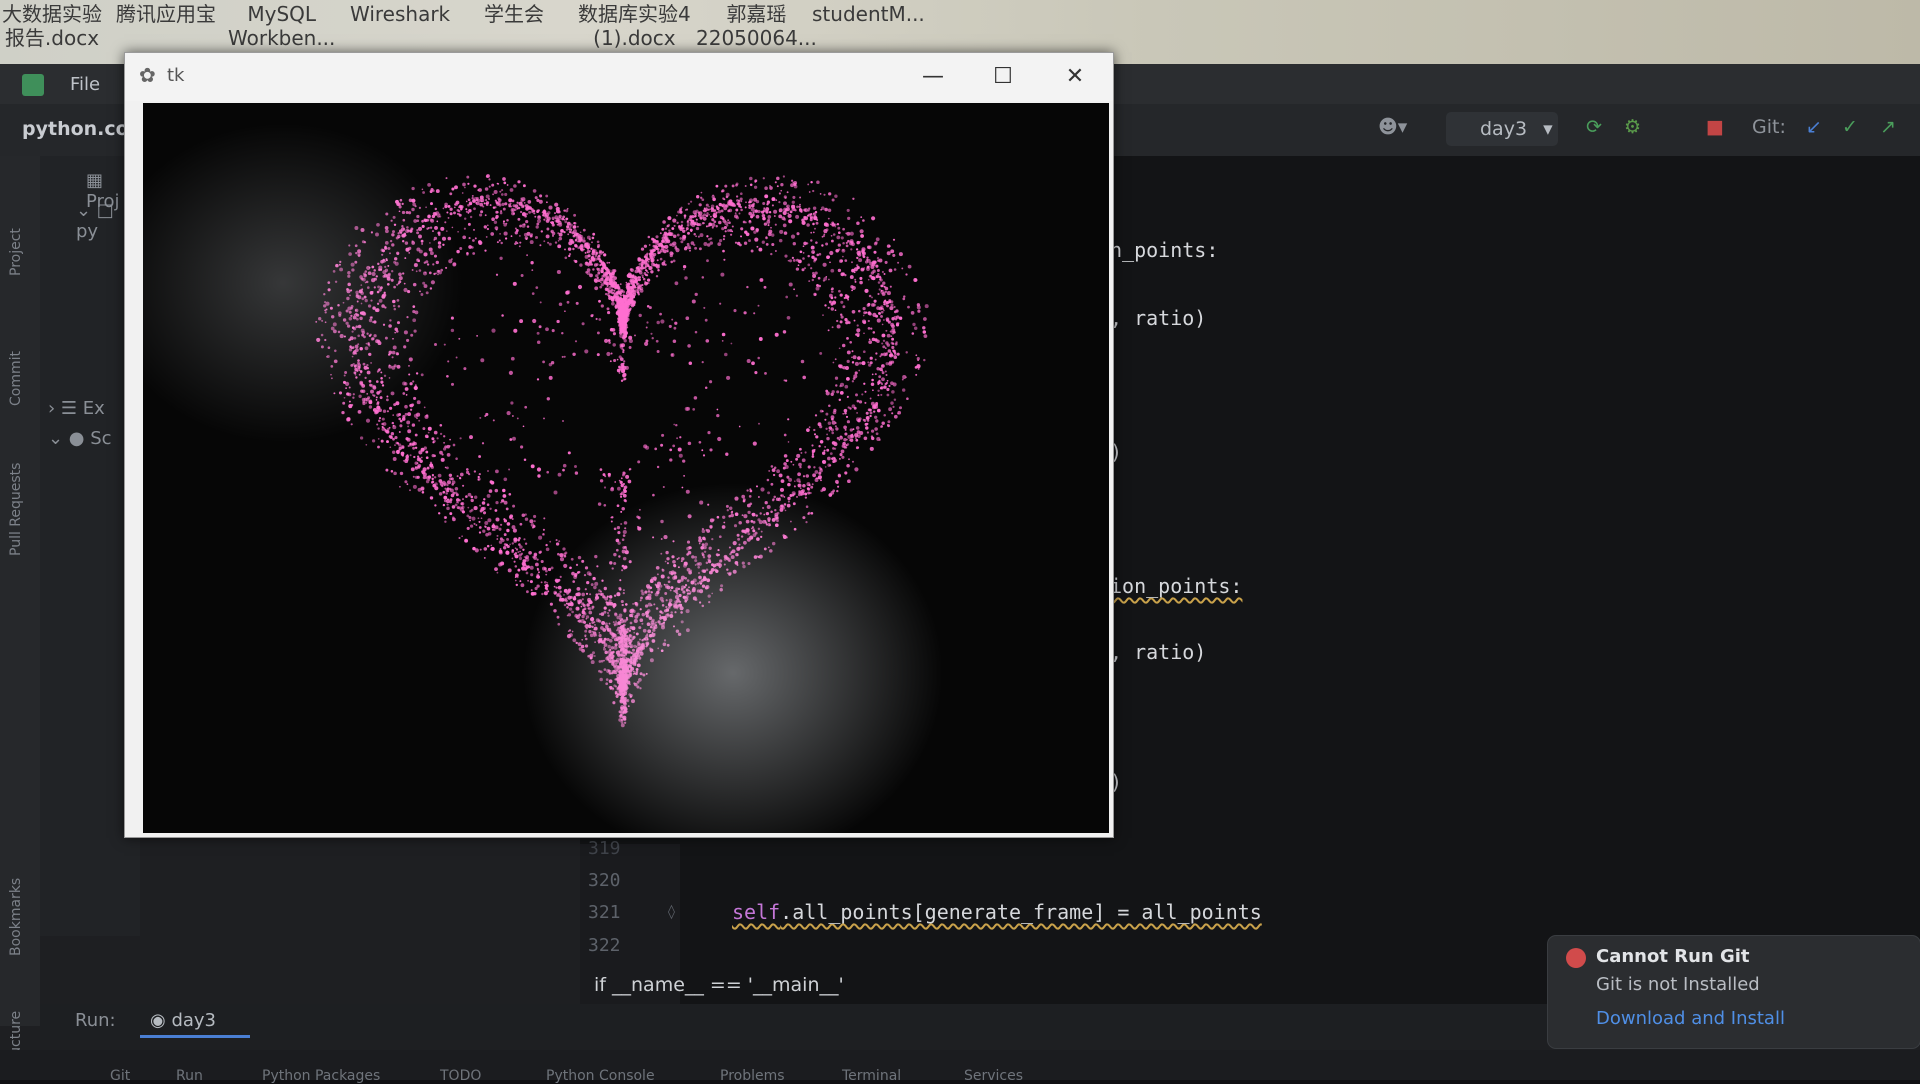 The image size is (1920, 1084). Describe the element at coordinates (752, 1076) in the screenshot. I see `bottom-tab-problems: Problems` at that location.